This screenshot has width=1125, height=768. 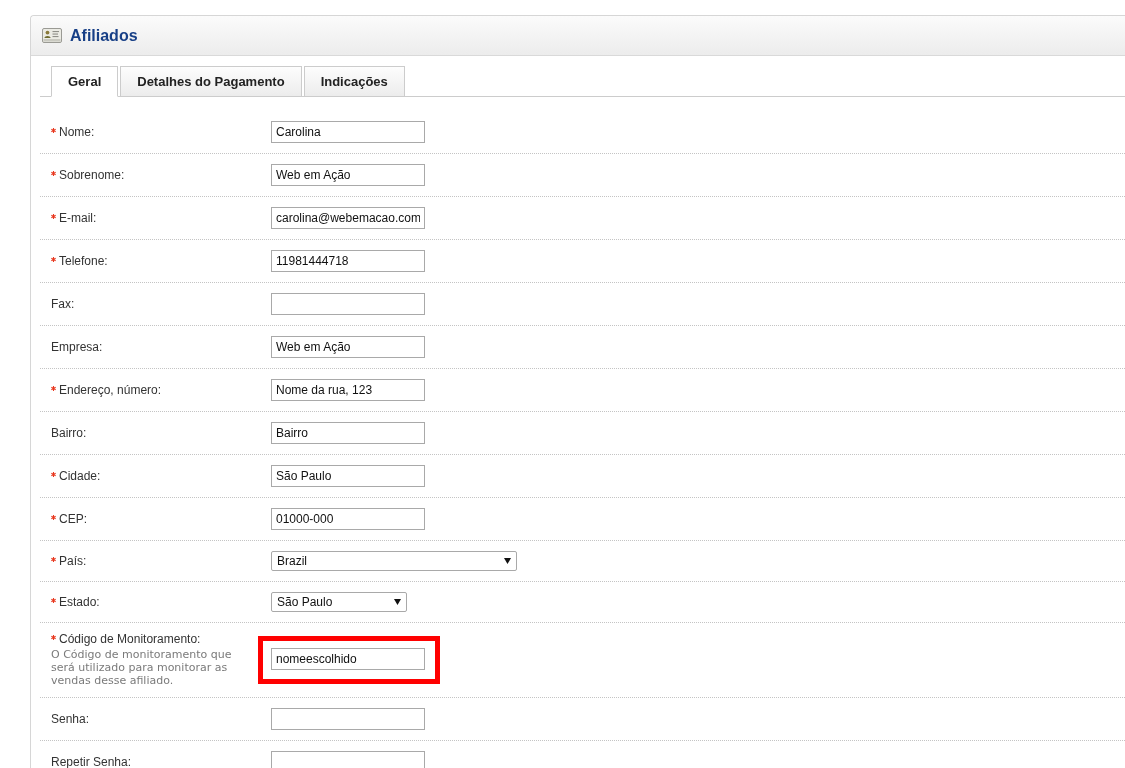 What do you see at coordinates (394, 561) in the screenshot?
I see `dropdown-select: Brazil` at bounding box center [394, 561].